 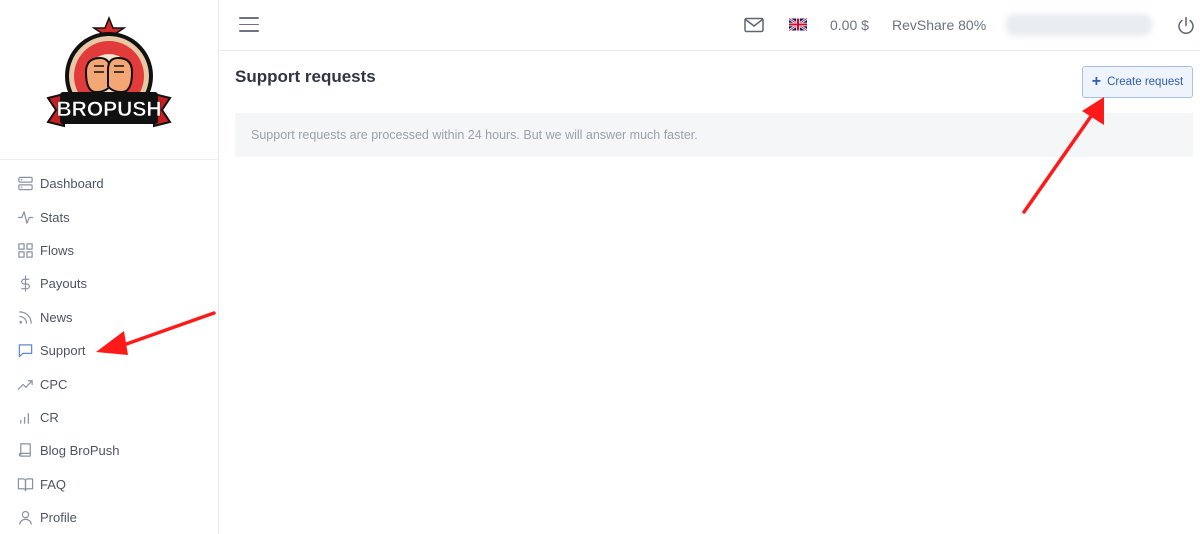 I want to click on chat-icon, so click(x=25, y=351).